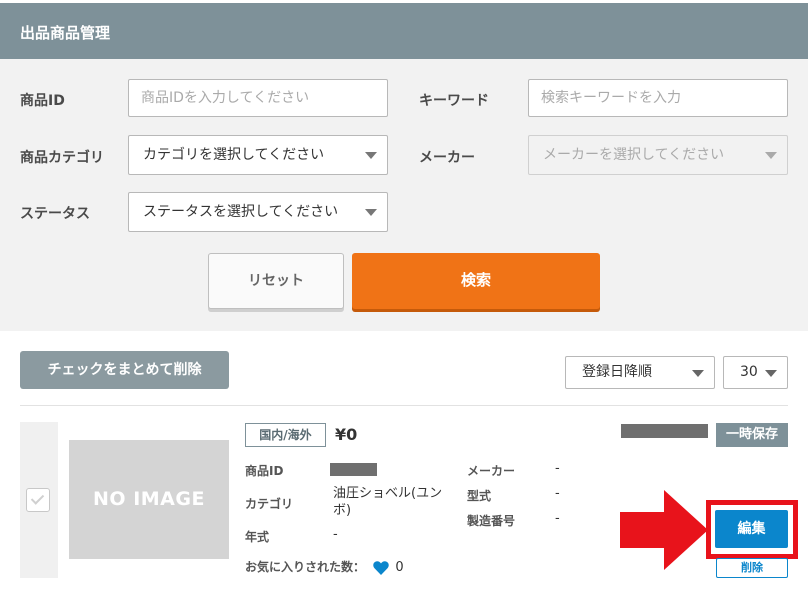 The width and height of the screenshot is (811, 594). I want to click on row-select-column, so click(39, 500).